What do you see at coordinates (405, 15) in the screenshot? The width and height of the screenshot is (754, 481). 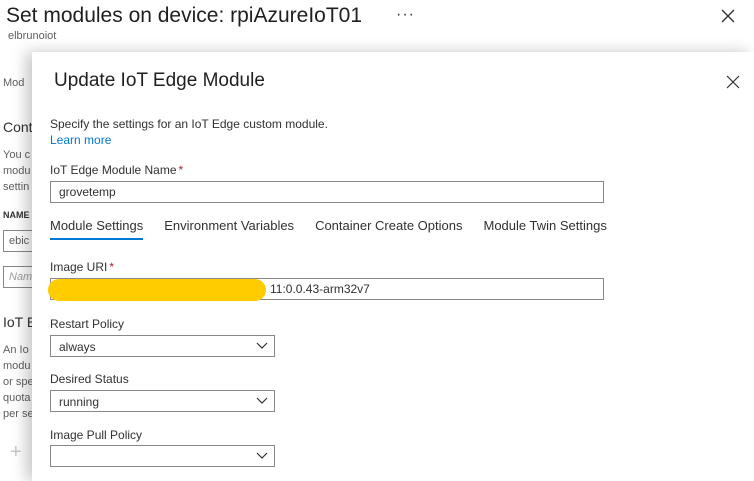 I see `more-options-icon: ···` at bounding box center [405, 15].